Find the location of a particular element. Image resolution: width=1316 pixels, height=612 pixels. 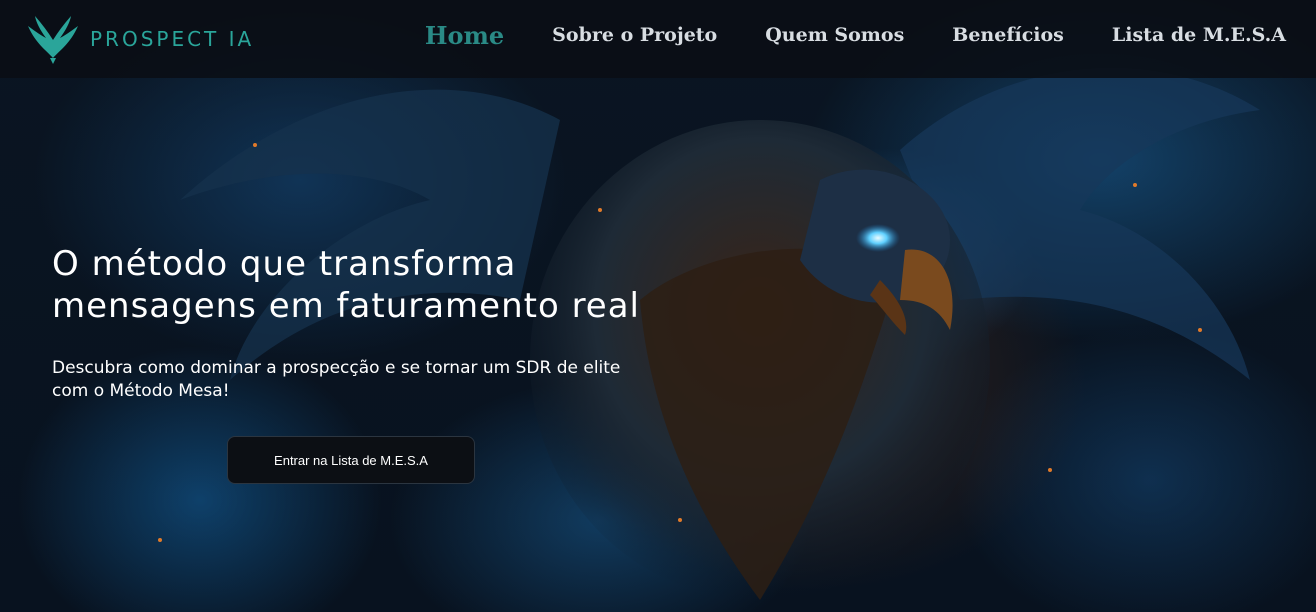

brand: PROSPECT IA is located at coordinates (140, 39).